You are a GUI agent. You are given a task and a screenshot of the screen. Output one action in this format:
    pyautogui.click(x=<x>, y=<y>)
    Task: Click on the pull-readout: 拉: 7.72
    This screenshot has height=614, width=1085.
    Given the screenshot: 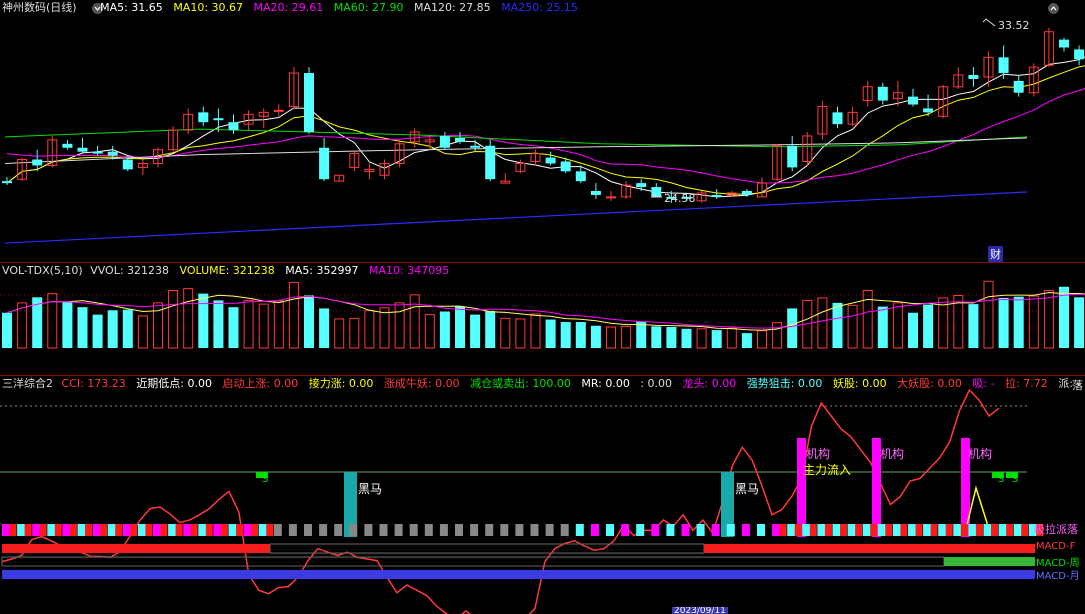 What is the action you would take?
    pyautogui.click(x=1026, y=383)
    